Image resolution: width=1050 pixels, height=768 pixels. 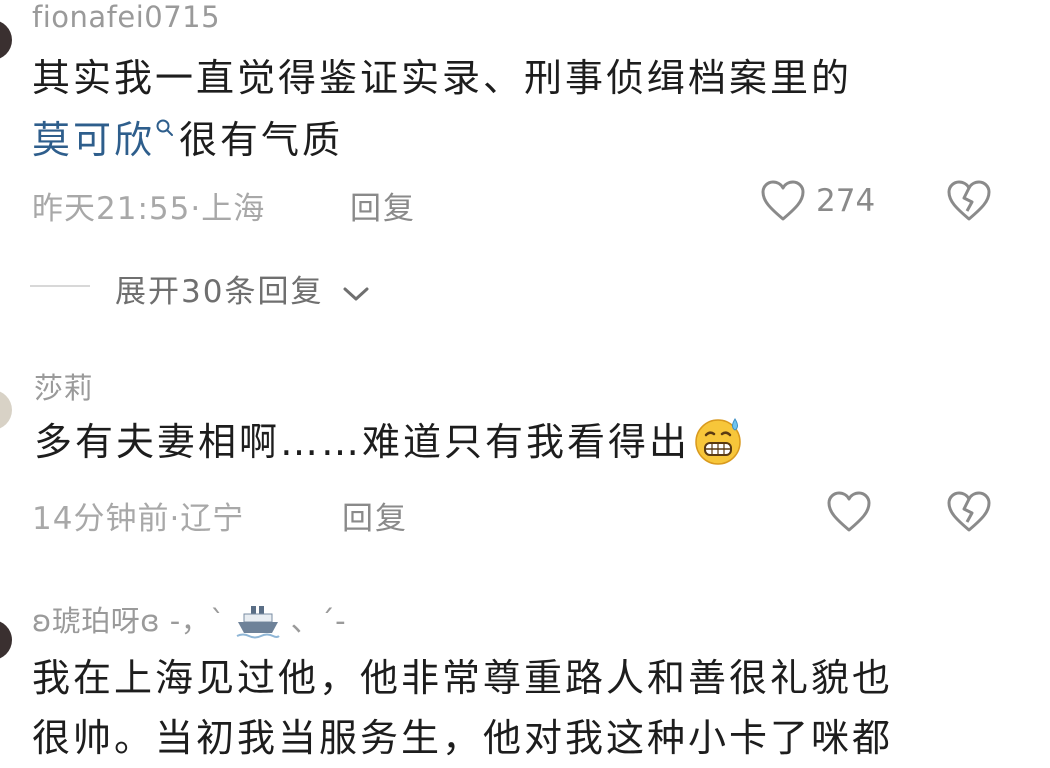 What do you see at coordinates (60, 286) in the screenshot?
I see `divider` at bounding box center [60, 286].